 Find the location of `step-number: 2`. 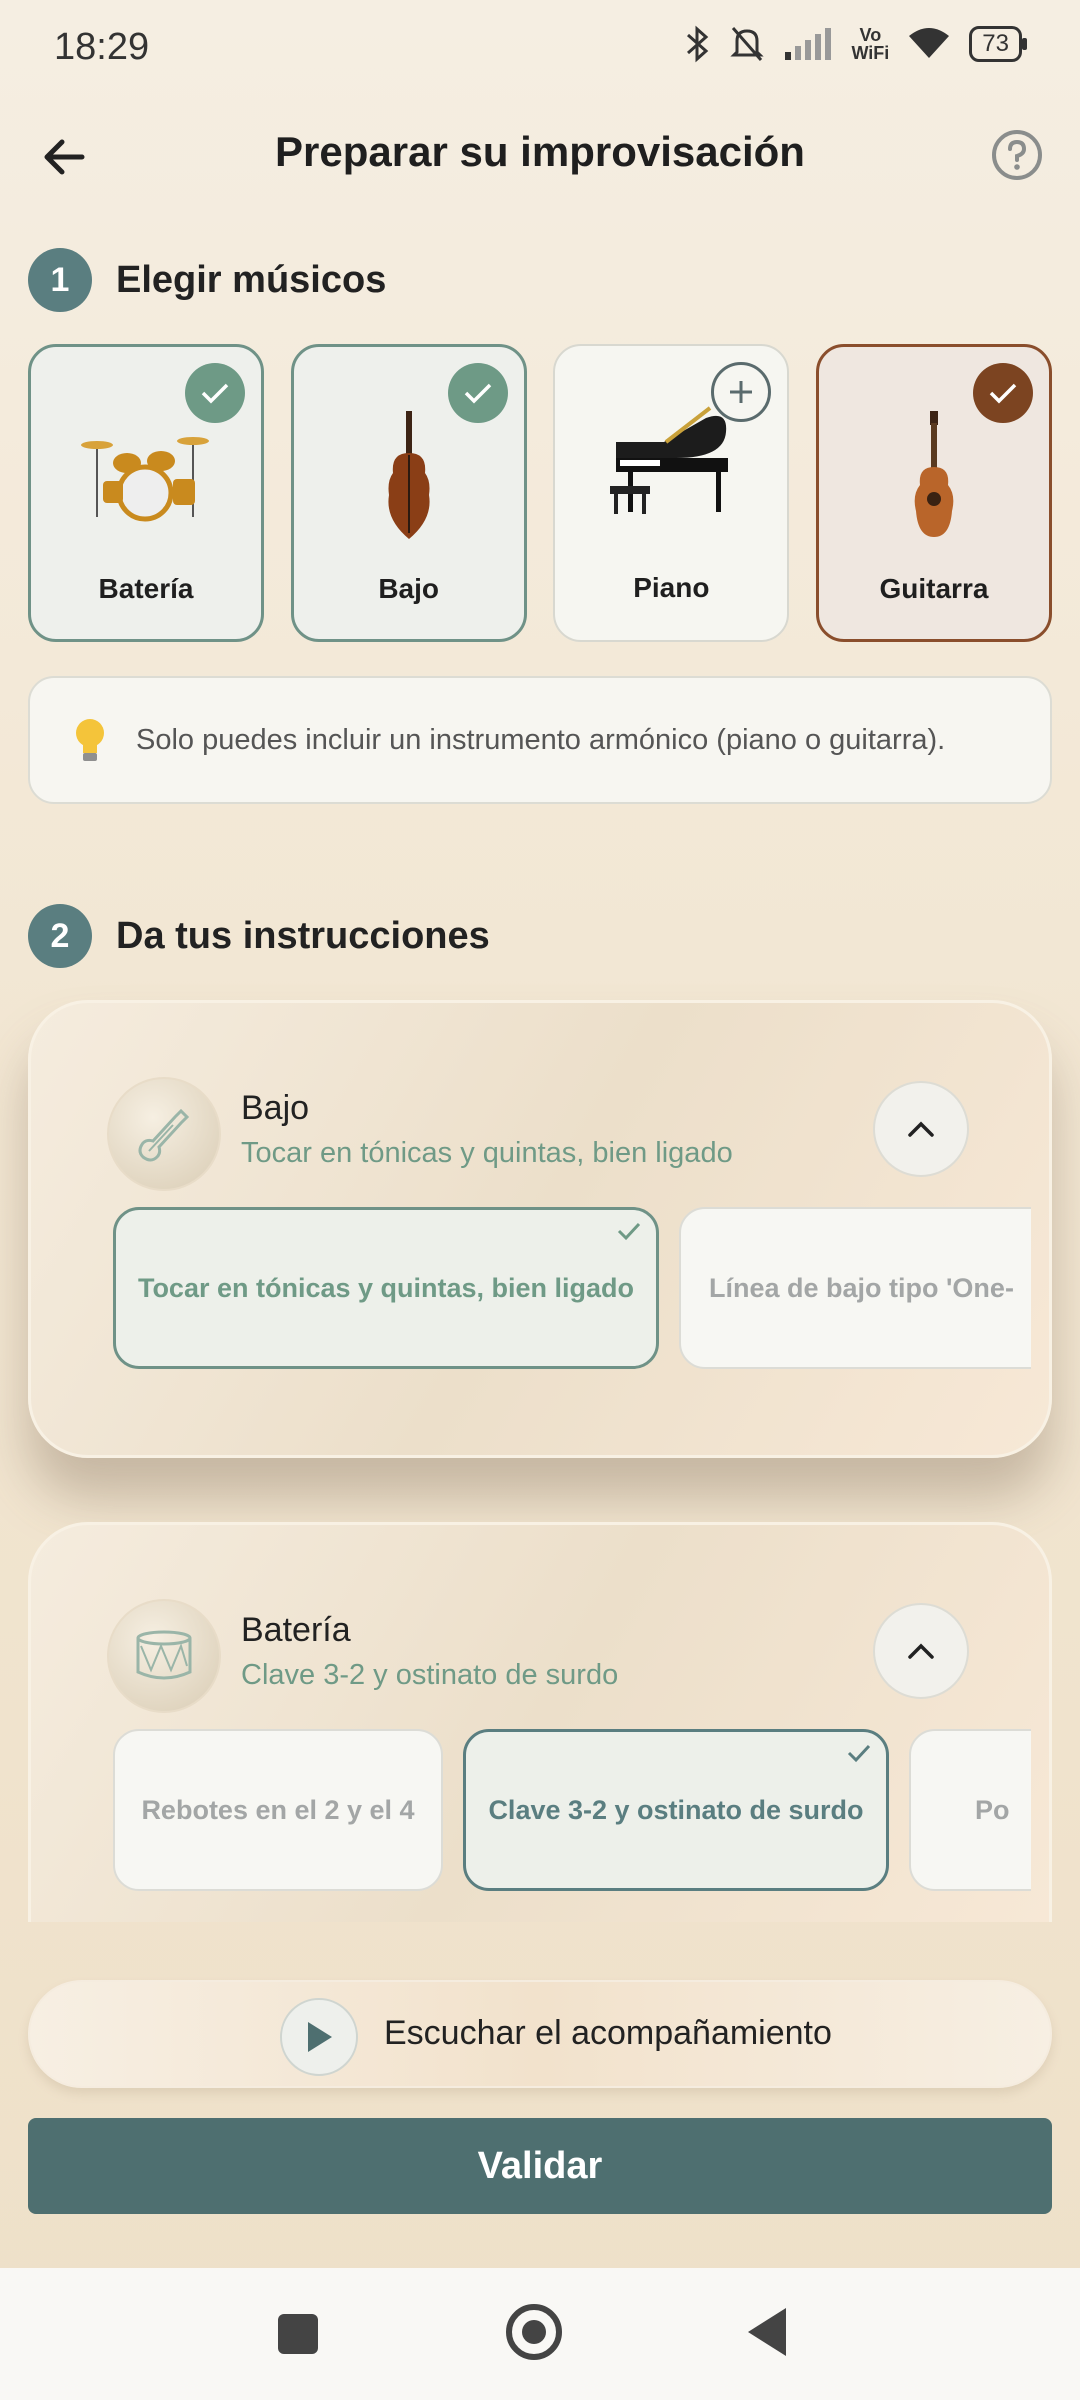

step-number: 2 is located at coordinates (60, 936).